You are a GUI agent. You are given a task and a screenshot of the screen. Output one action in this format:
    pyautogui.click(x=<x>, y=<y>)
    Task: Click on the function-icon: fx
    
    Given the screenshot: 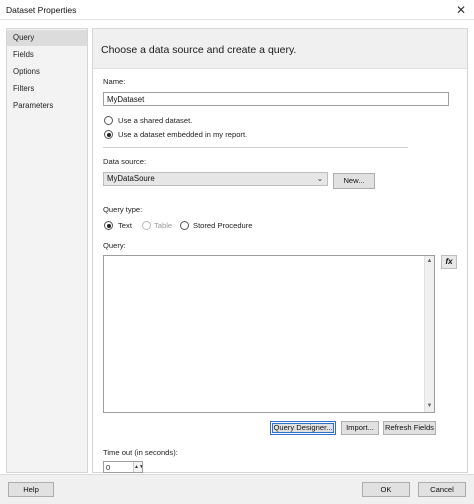 What is the action you would take?
    pyautogui.click(x=449, y=261)
    